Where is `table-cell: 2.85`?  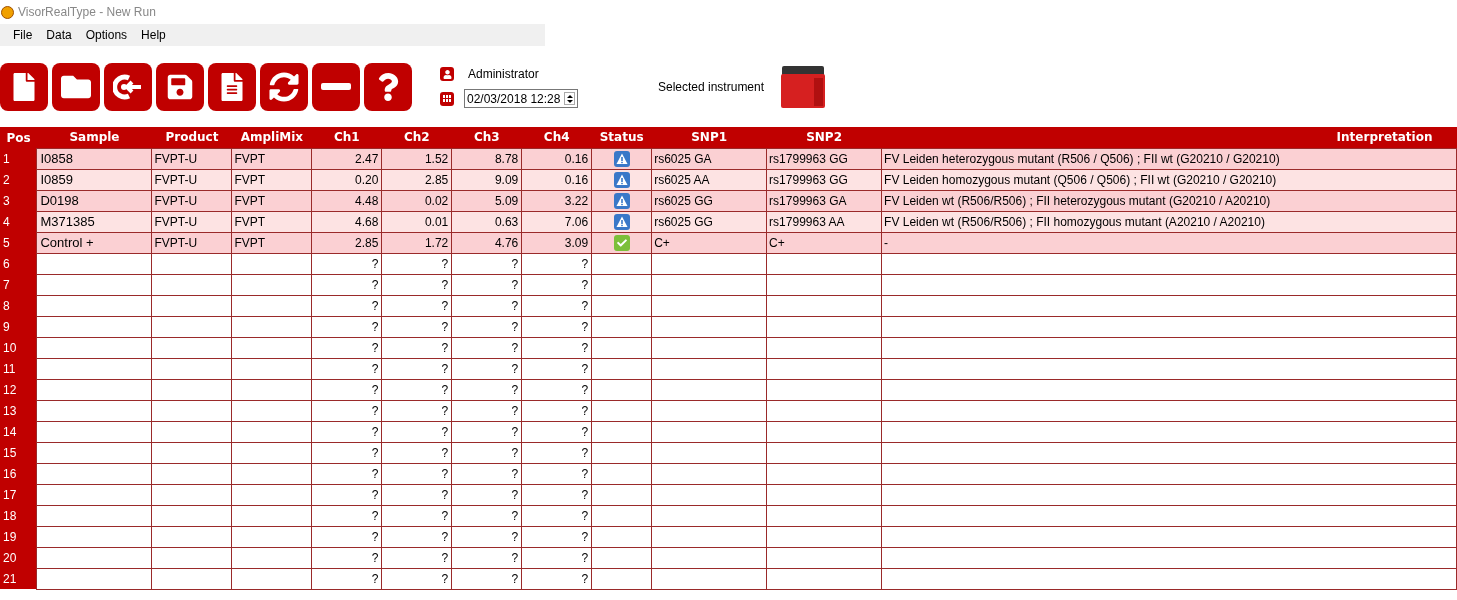 table-cell: 2.85 is located at coordinates (346, 242).